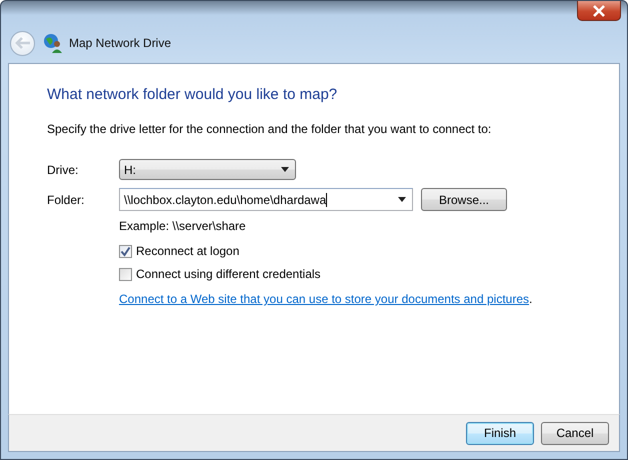  I want to click on checkbox-label: Reconnect at logon, so click(188, 251).